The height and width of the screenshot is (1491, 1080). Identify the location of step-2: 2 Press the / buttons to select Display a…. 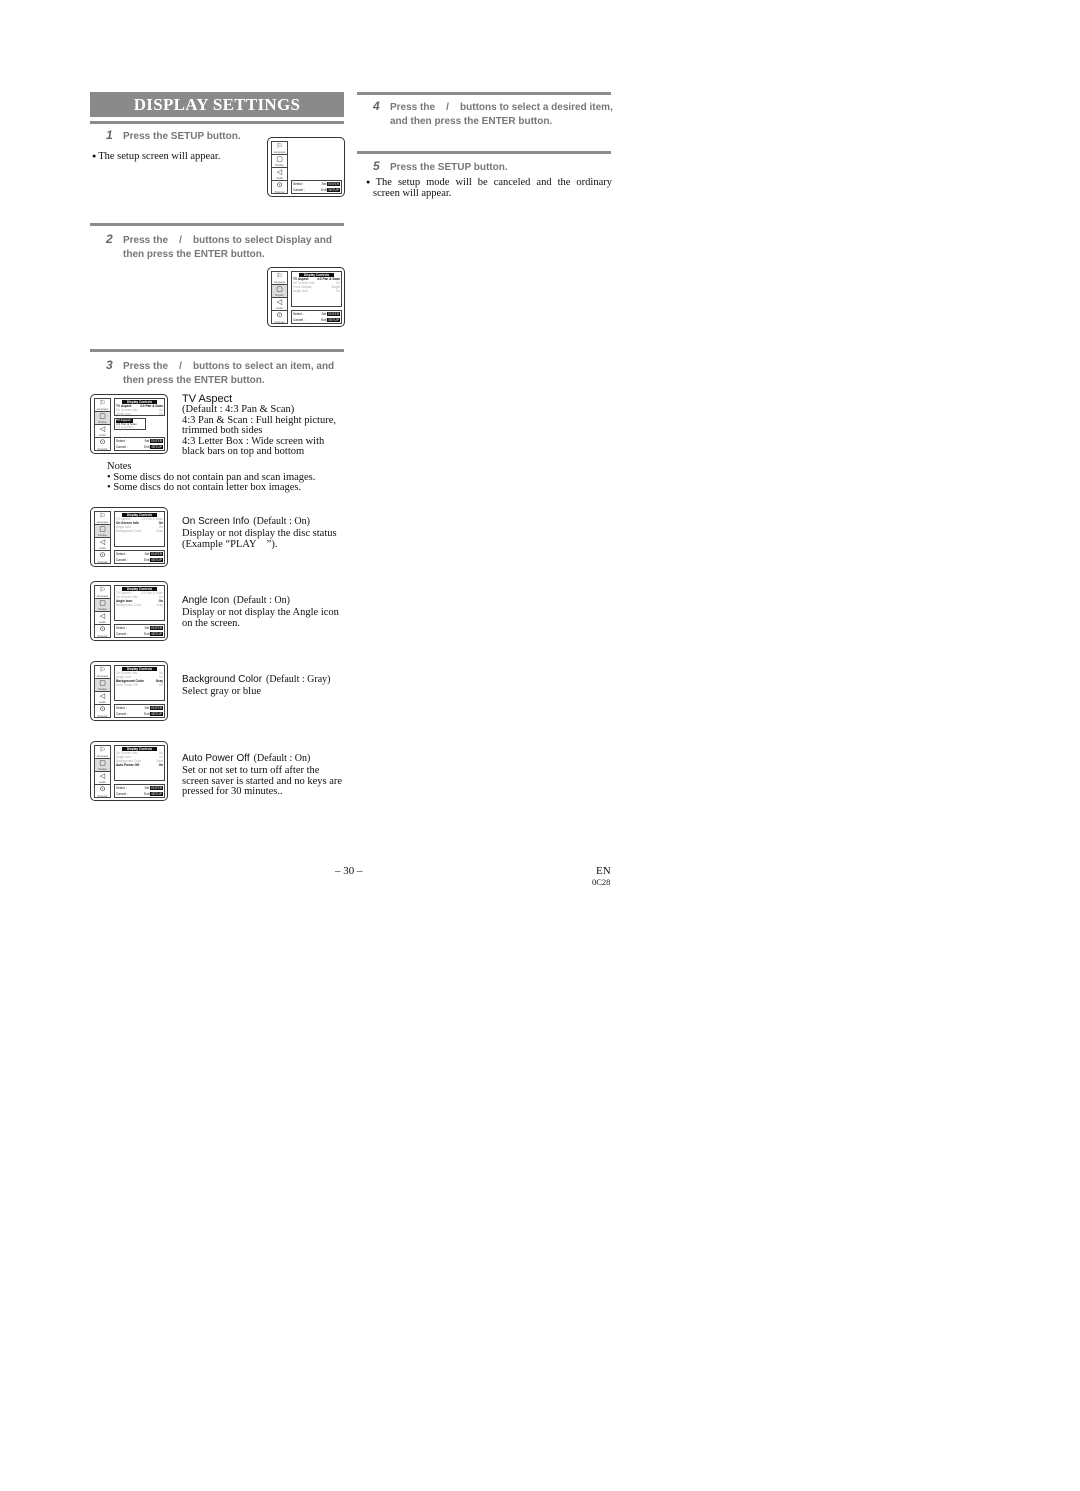
(227, 247).